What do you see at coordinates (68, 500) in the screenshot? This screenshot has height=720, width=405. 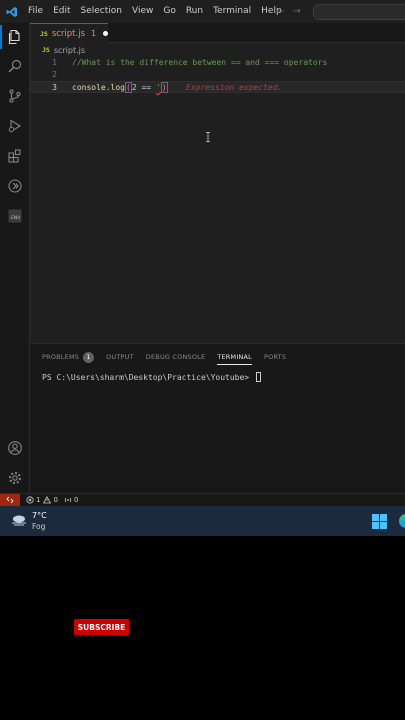 I see `antenna-icon` at bounding box center [68, 500].